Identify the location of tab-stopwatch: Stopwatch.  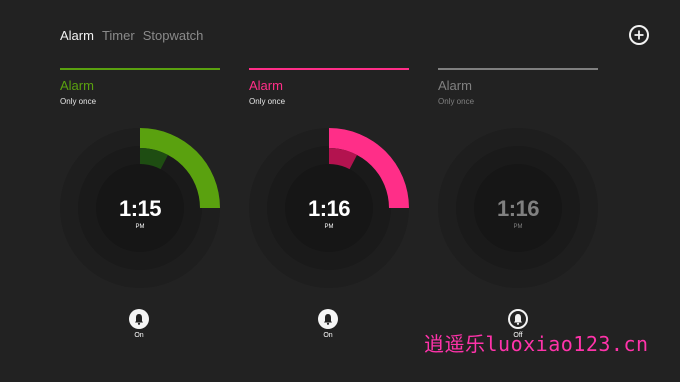
(173, 35).